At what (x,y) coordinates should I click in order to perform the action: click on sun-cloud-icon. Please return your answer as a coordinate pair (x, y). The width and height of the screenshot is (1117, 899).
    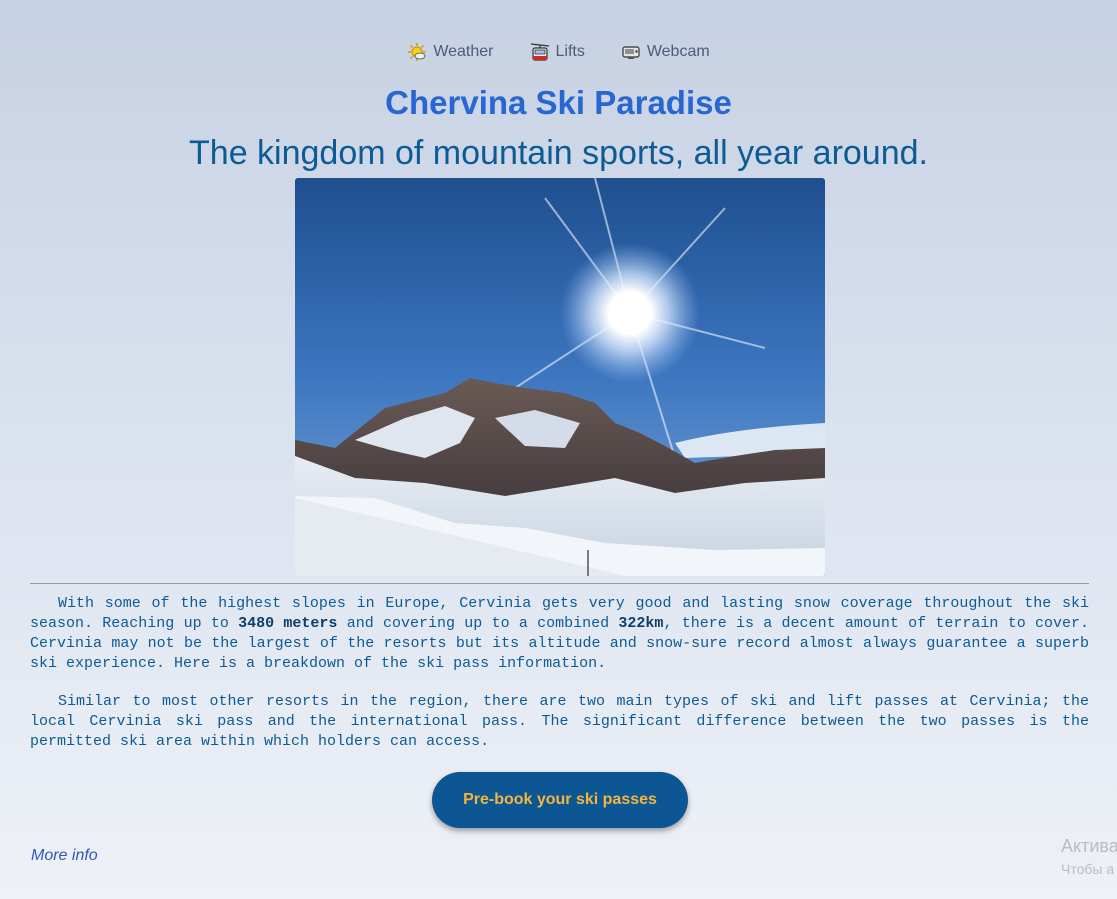
    Looking at the image, I should click on (417, 52).